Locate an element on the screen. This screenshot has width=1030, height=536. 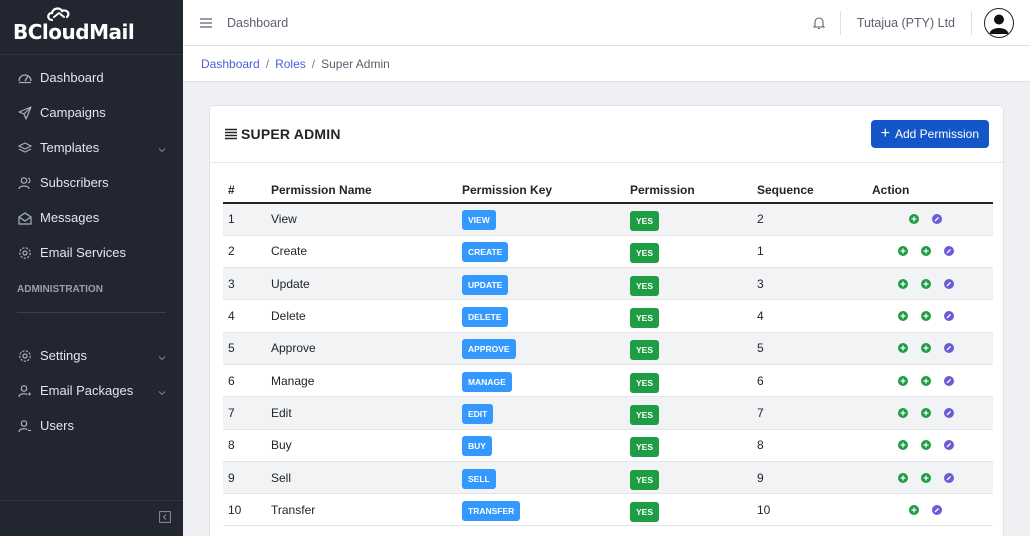
cell-number: 2 is located at coordinates (244, 252).